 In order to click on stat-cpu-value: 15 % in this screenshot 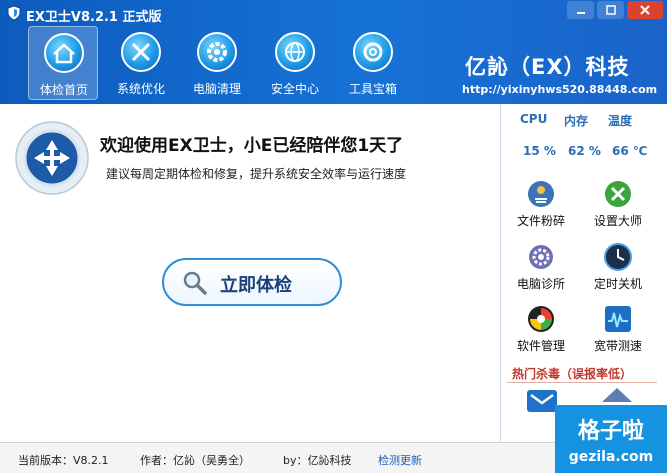, I will do `click(539, 151)`.